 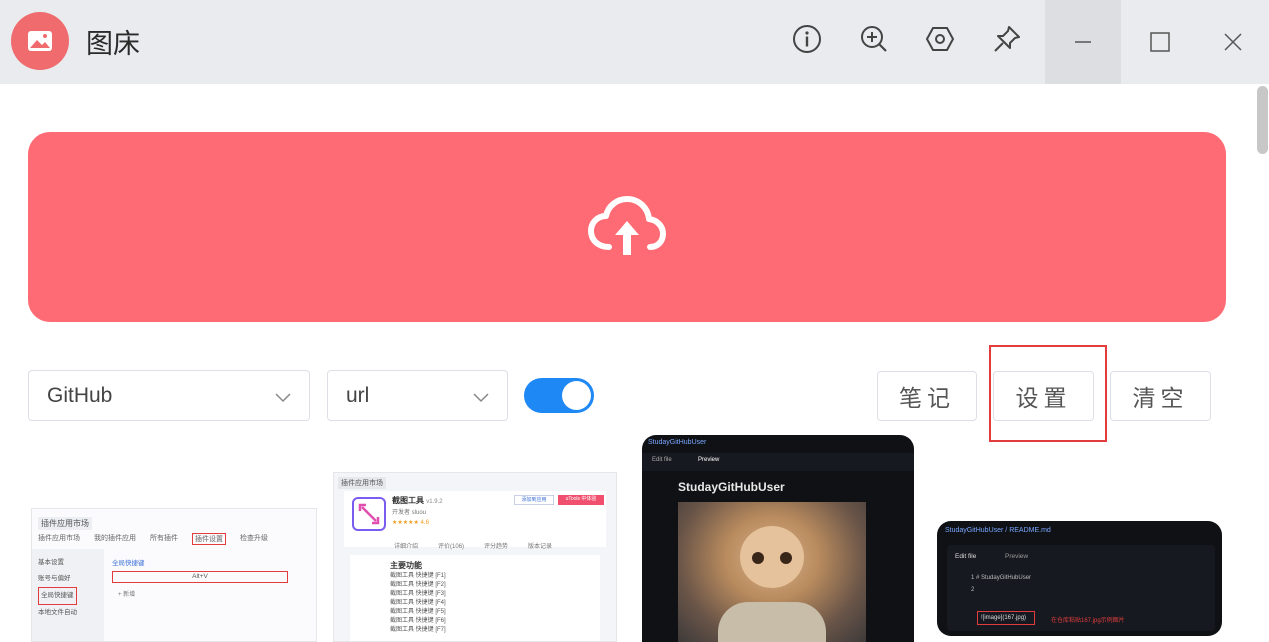 I want to click on thumb-body-line: 截图工具 快捷键 [F4], so click(x=418, y=603).